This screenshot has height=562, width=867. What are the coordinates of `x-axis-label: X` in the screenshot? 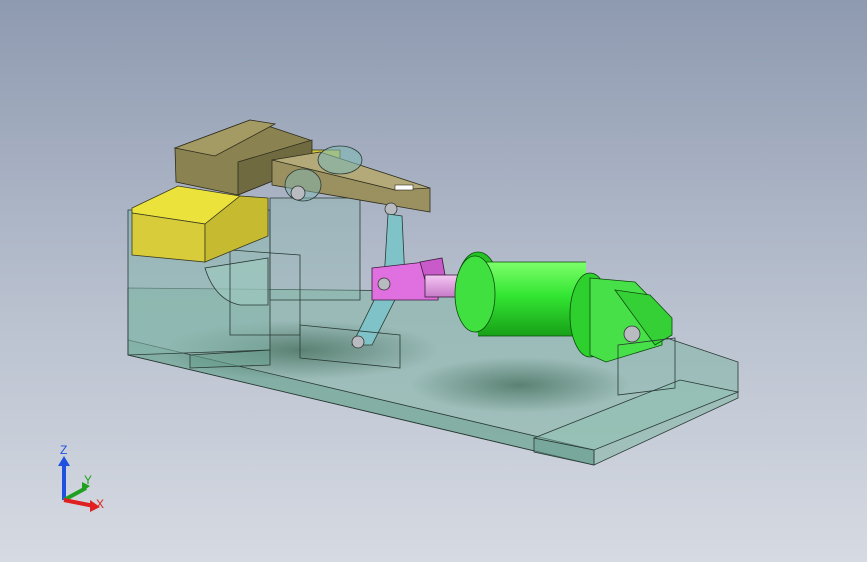 It's located at (100, 504).